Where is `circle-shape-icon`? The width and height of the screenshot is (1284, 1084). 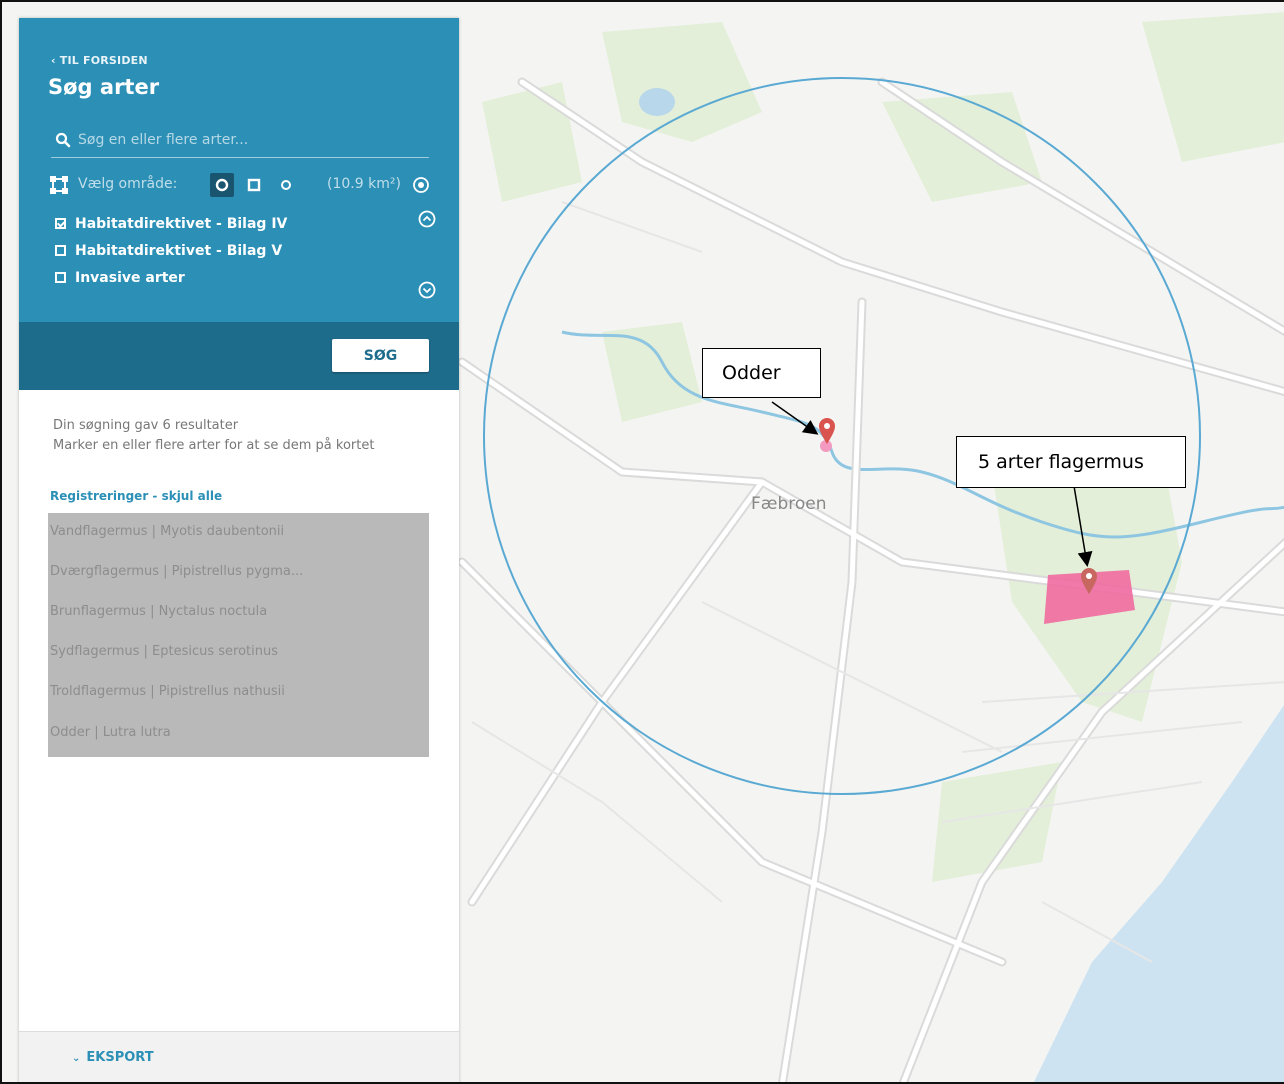
circle-shape-icon is located at coordinates (222, 185).